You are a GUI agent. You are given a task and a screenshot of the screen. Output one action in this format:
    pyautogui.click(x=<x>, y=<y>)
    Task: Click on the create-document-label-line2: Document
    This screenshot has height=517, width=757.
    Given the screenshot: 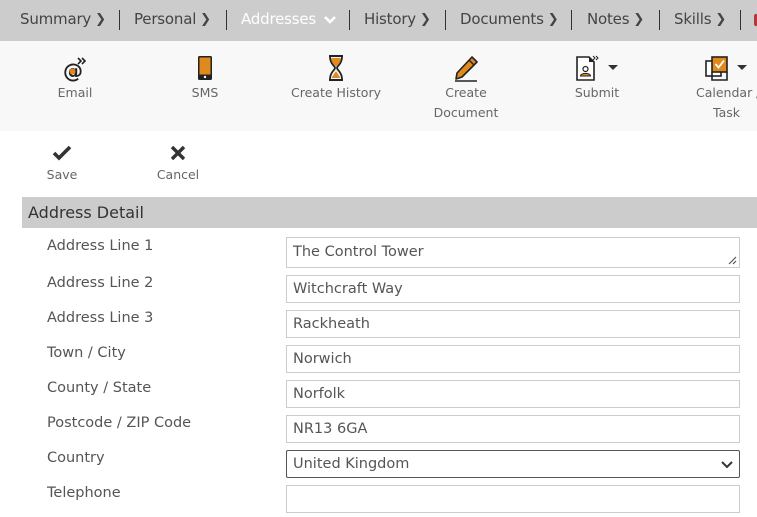 What is the action you would take?
    pyautogui.click(x=466, y=112)
    